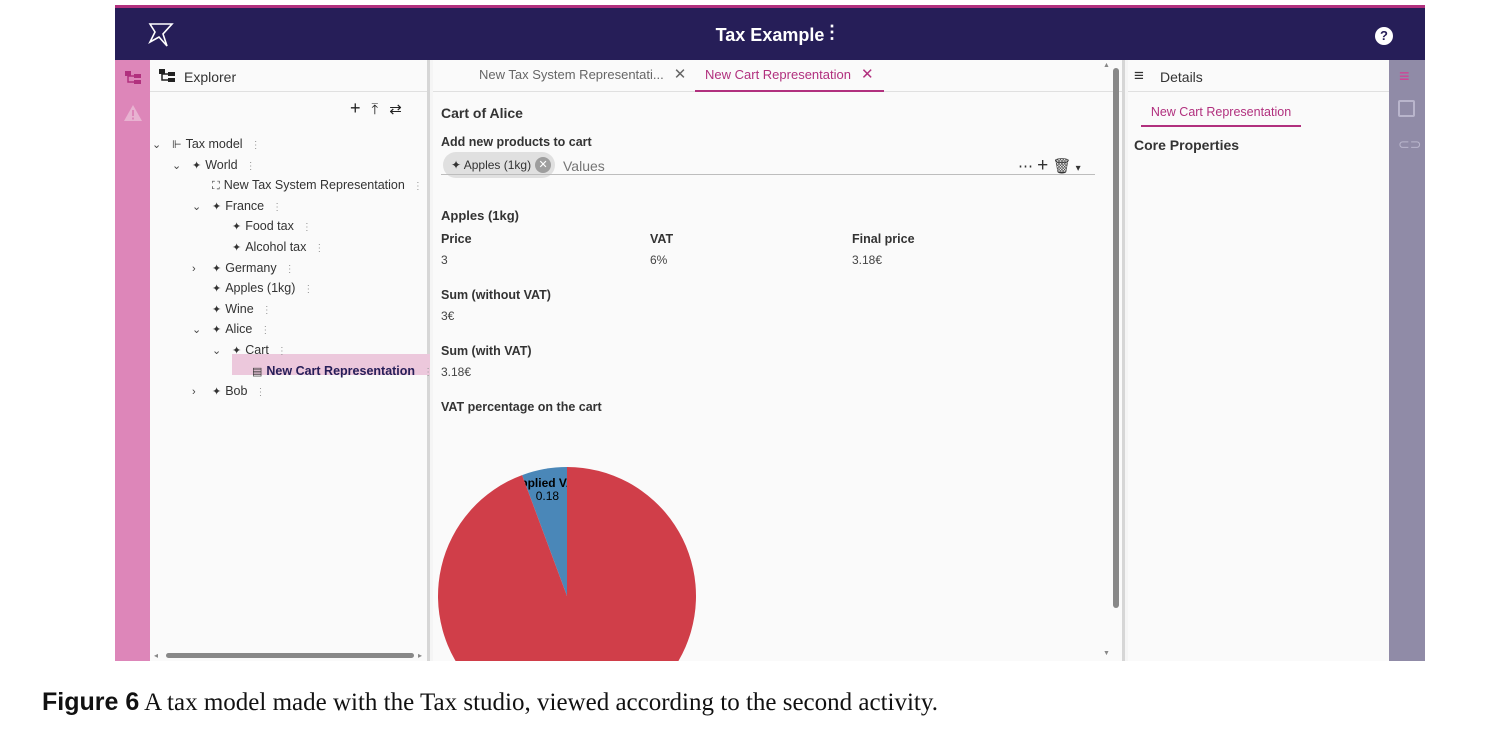  What do you see at coordinates (237, 206) in the screenshot?
I see `tree-item: ⌄ ✦ France ⋮` at bounding box center [237, 206].